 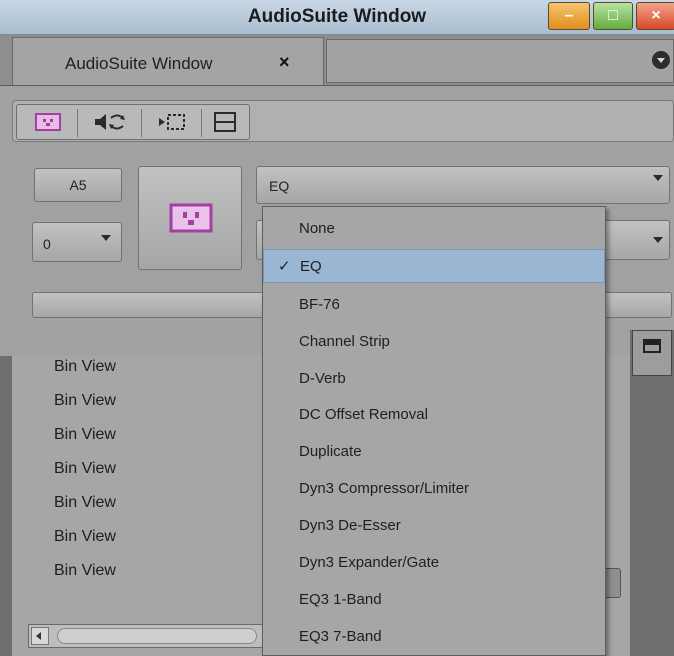 I want to click on menu-item-label: Duplicate, so click(x=330, y=451).